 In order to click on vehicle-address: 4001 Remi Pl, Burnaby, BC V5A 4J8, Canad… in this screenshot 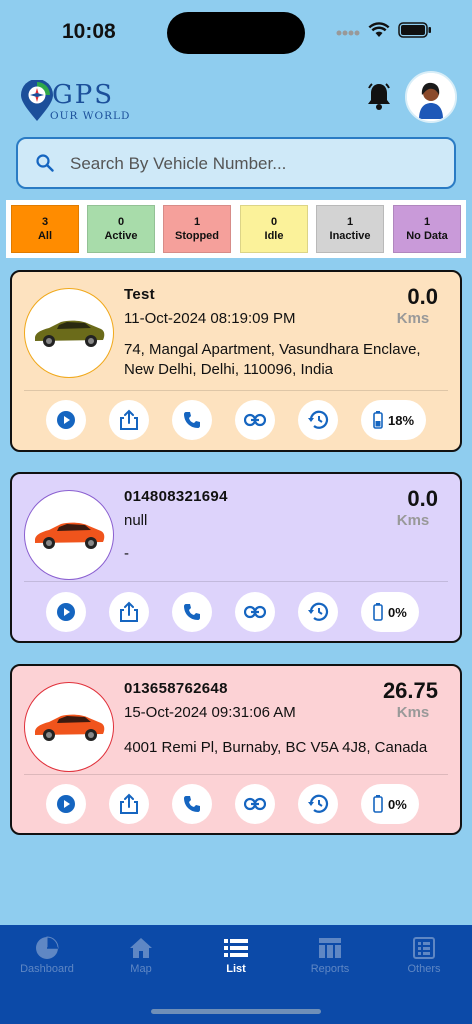, I will do `click(276, 747)`.